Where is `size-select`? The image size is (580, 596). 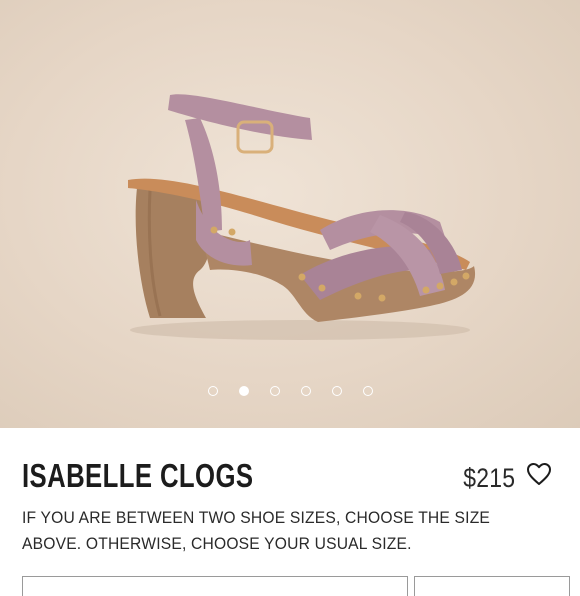
size-select is located at coordinates (215, 586).